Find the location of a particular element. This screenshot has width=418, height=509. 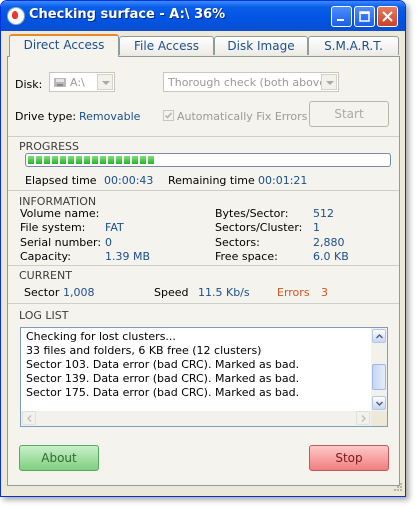

progress-header: PROGRESS is located at coordinates (49, 146).